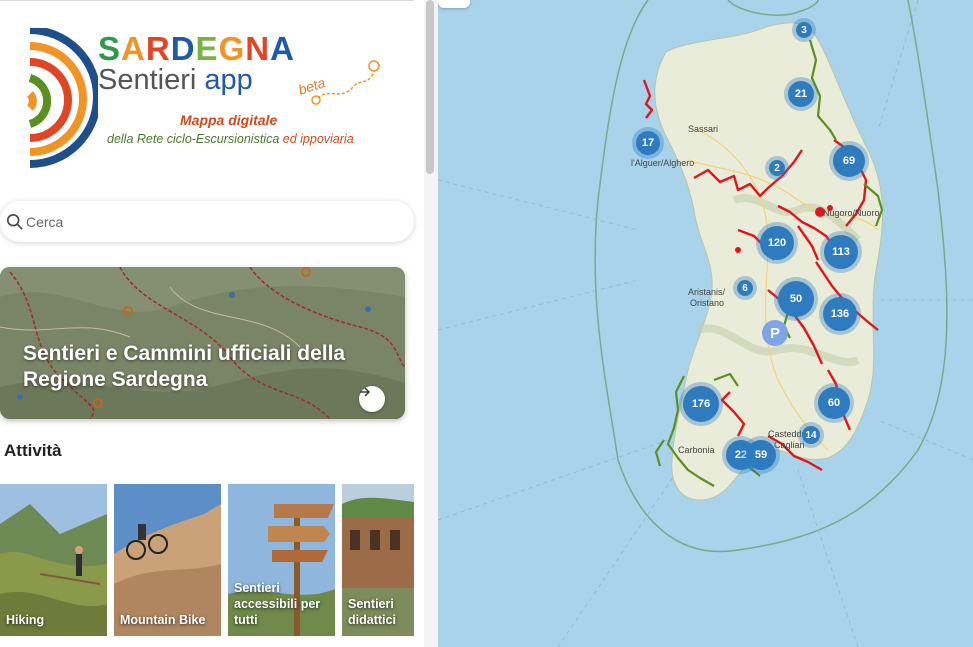  I want to click on hero-next-button, so click(372, 399).